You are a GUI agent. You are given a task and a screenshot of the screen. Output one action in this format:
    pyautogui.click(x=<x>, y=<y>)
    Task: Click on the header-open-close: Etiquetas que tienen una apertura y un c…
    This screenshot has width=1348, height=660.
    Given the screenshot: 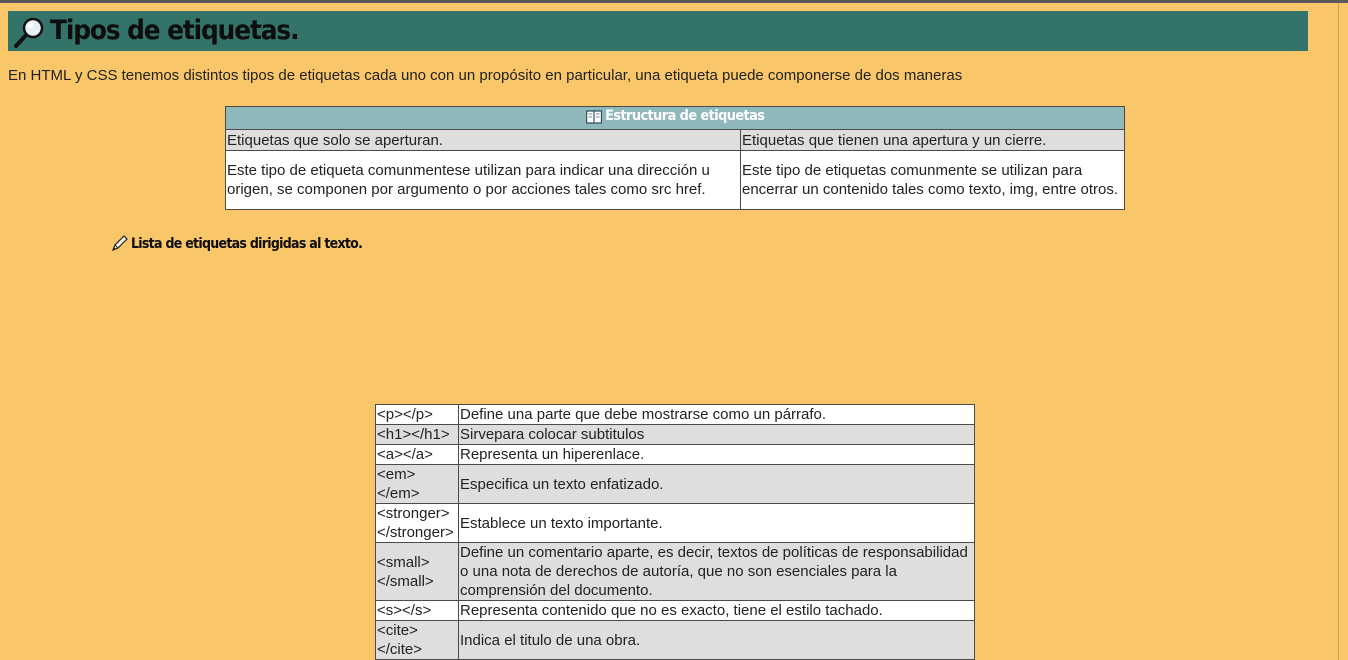 What is the action you would take?
    pyautogui.click(x=932, y=140)
    